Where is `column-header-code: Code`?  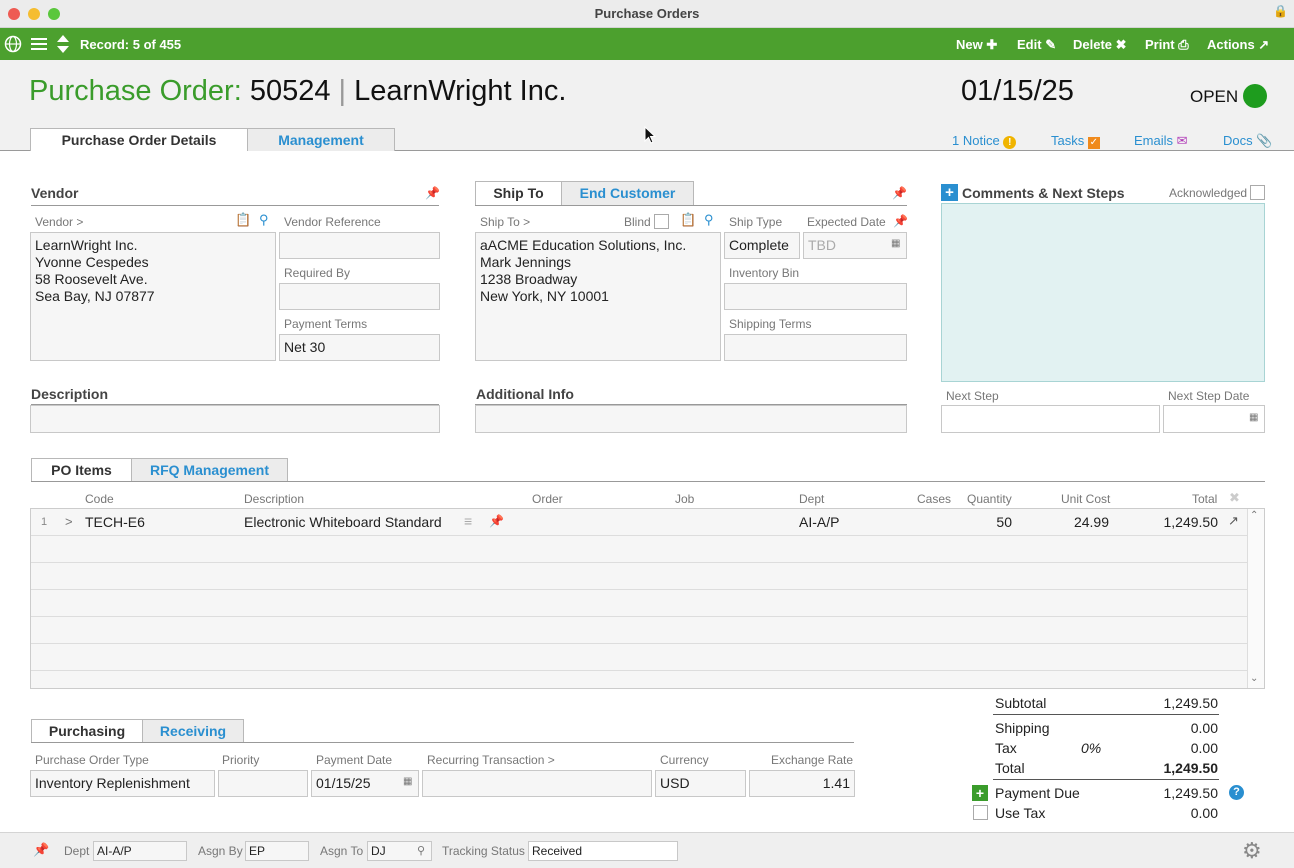
column-header-code: Code is located at coordinates (99, 499).